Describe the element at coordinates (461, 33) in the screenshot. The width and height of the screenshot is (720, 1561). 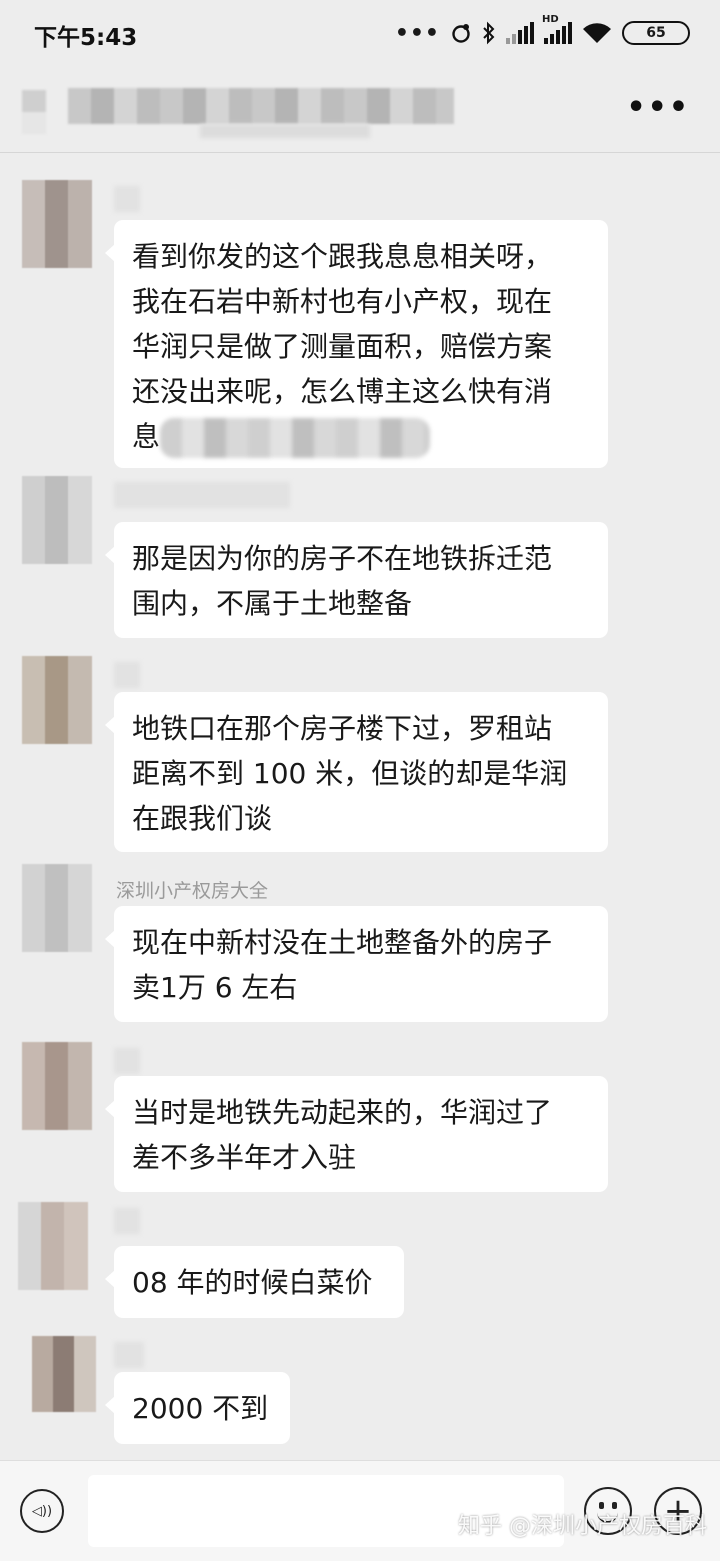
I see `alarm-icon` at that location.